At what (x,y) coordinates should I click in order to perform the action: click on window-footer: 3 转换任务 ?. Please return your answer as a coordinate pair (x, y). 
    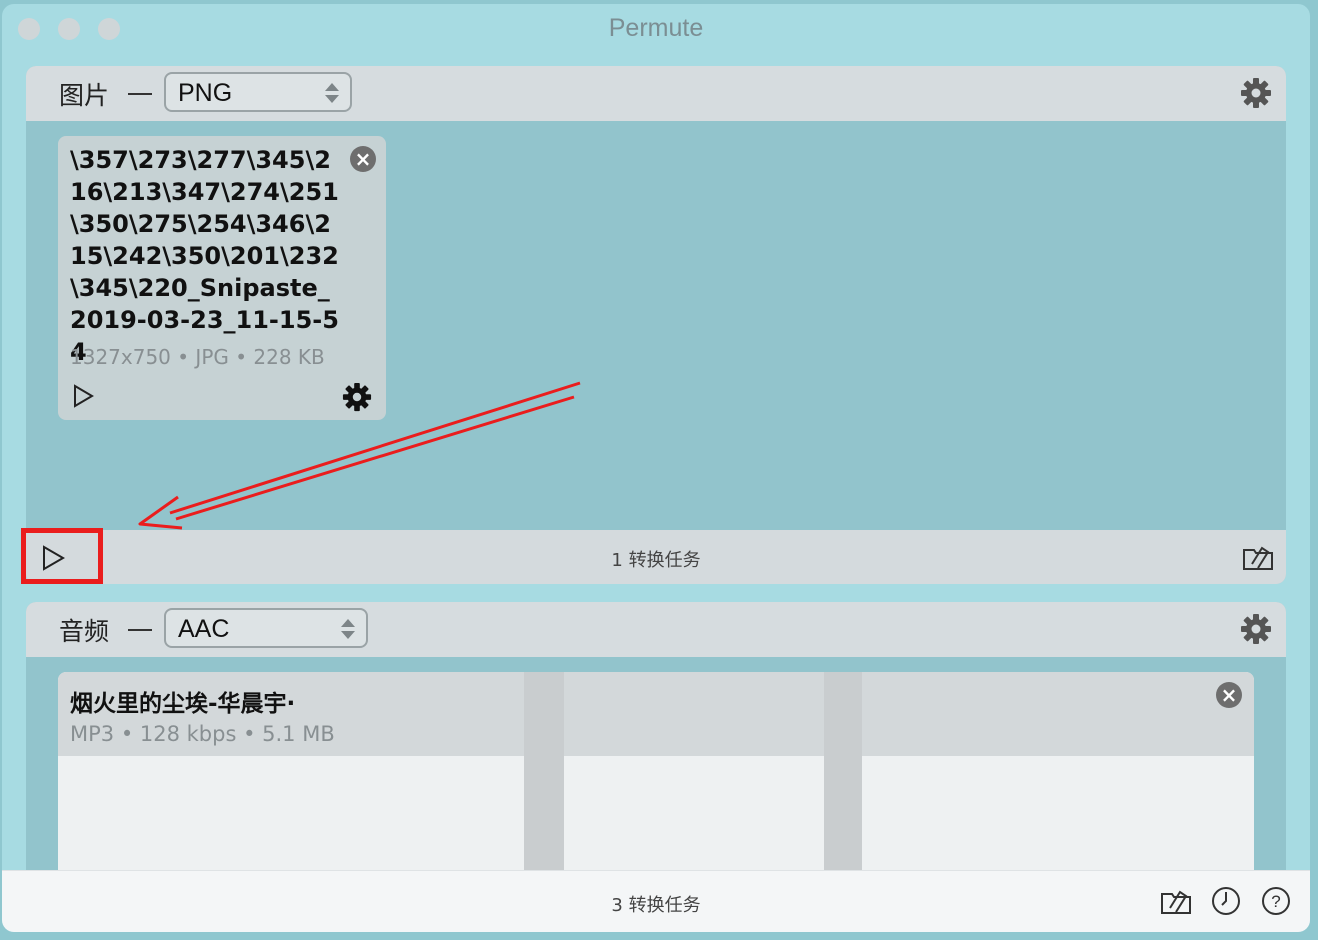
    Looking at the image, I should click on (656, 901).